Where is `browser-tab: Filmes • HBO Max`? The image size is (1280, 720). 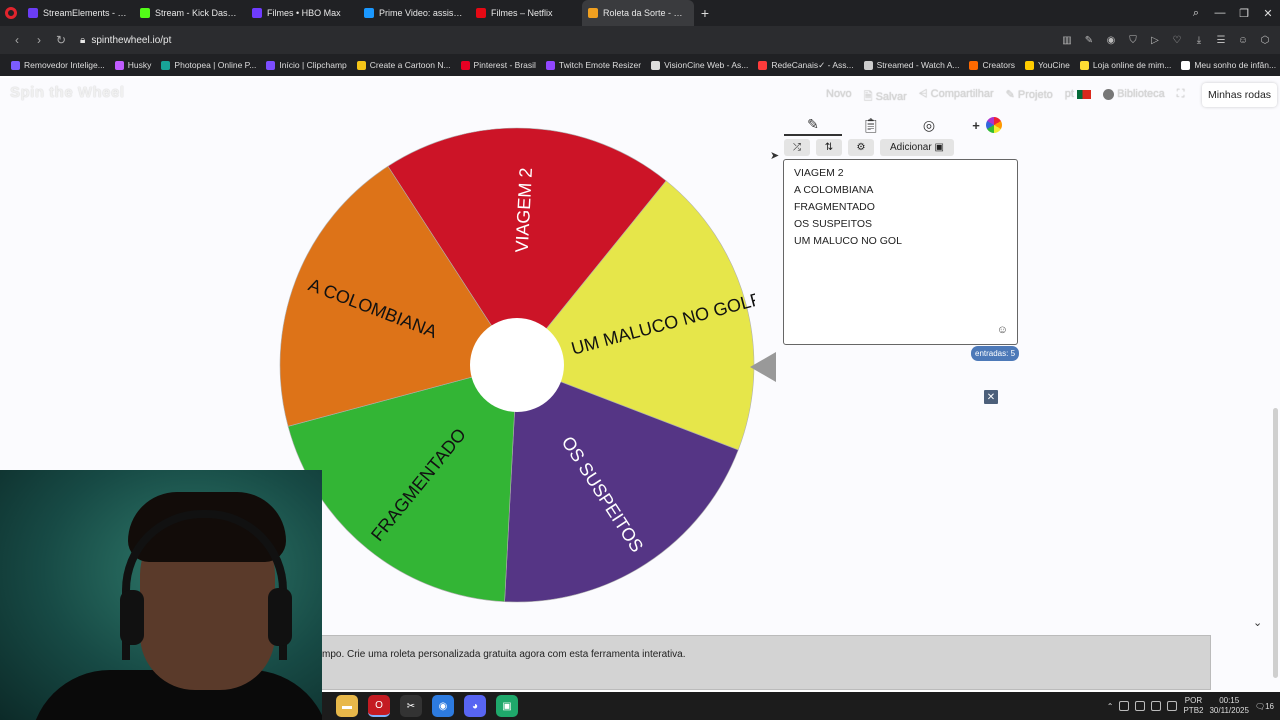 browser-tab: Filmes • HBO Max is located at coordinates (302, 13).